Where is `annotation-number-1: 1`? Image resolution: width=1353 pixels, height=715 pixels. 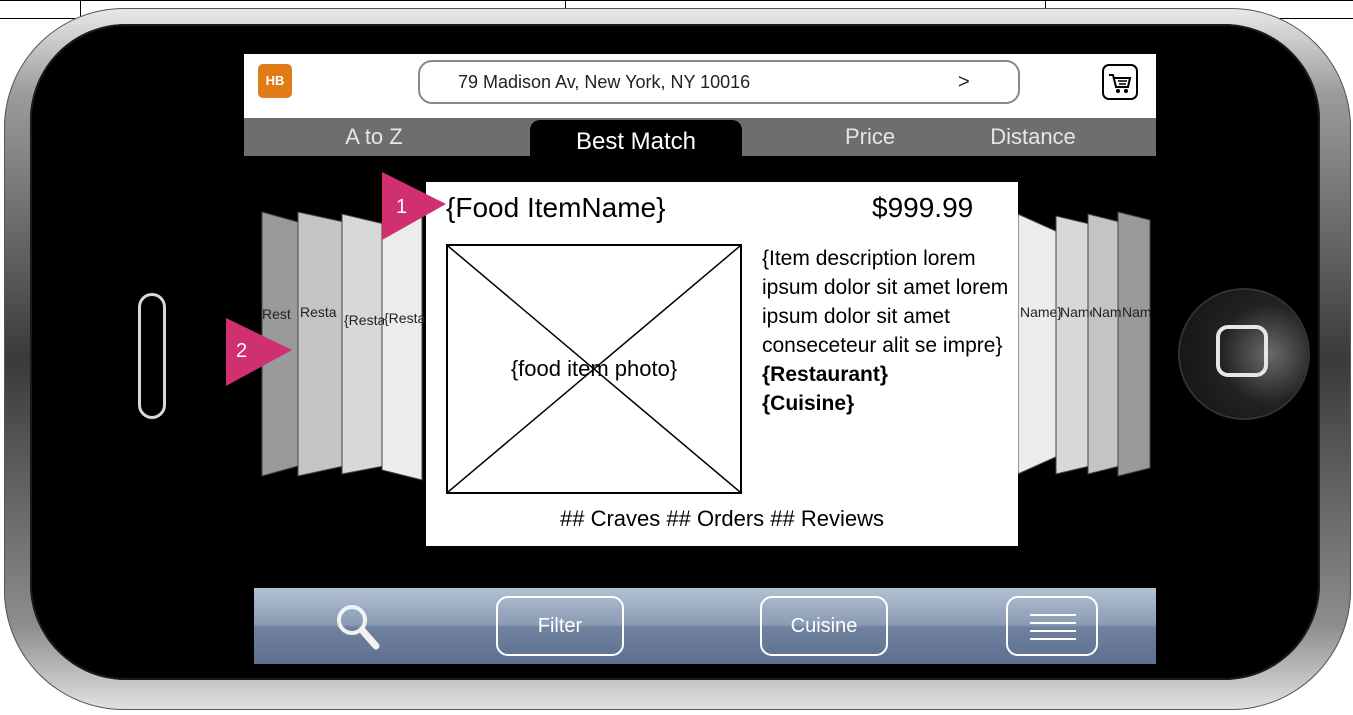
annotation-number-1: 1 is located at coordinates (402, 207).